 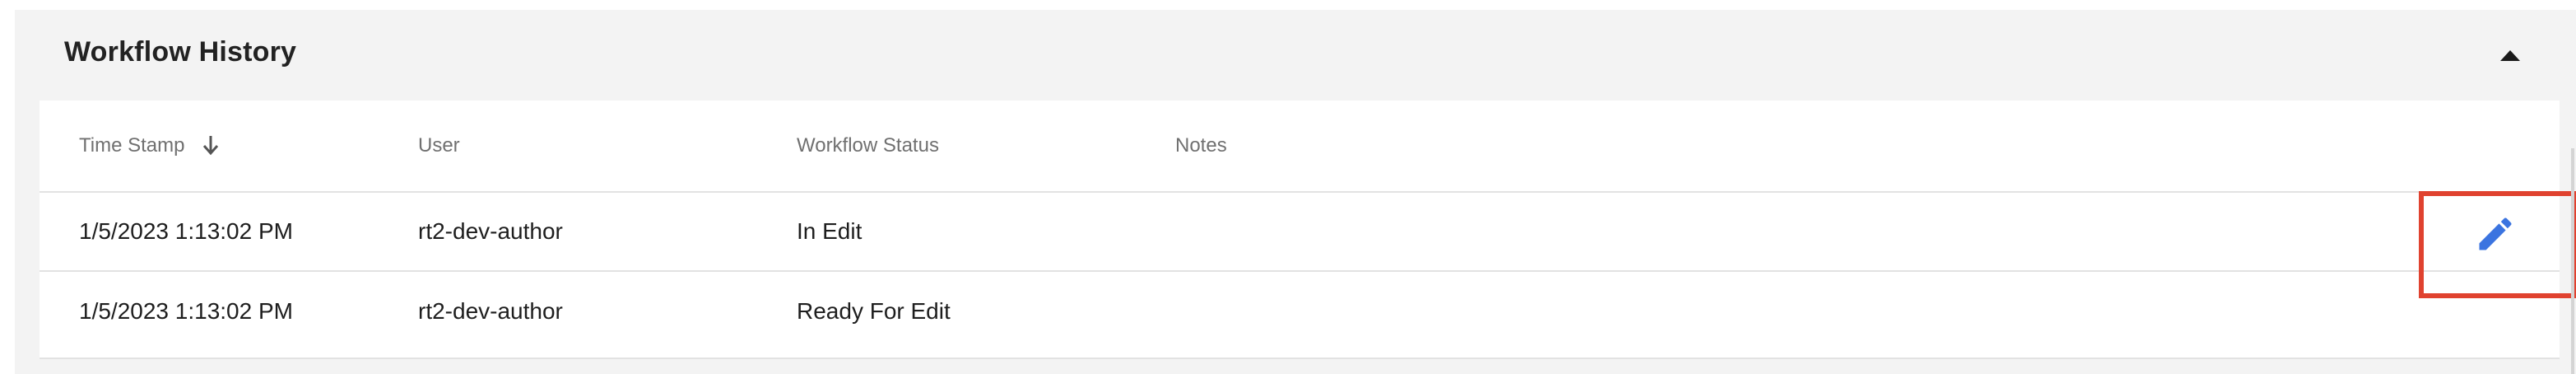 What do you see at coordinates (132, 145) in the screenshot?
I see `column-header-label: Time Stamp` at bounding box center [132, 145].